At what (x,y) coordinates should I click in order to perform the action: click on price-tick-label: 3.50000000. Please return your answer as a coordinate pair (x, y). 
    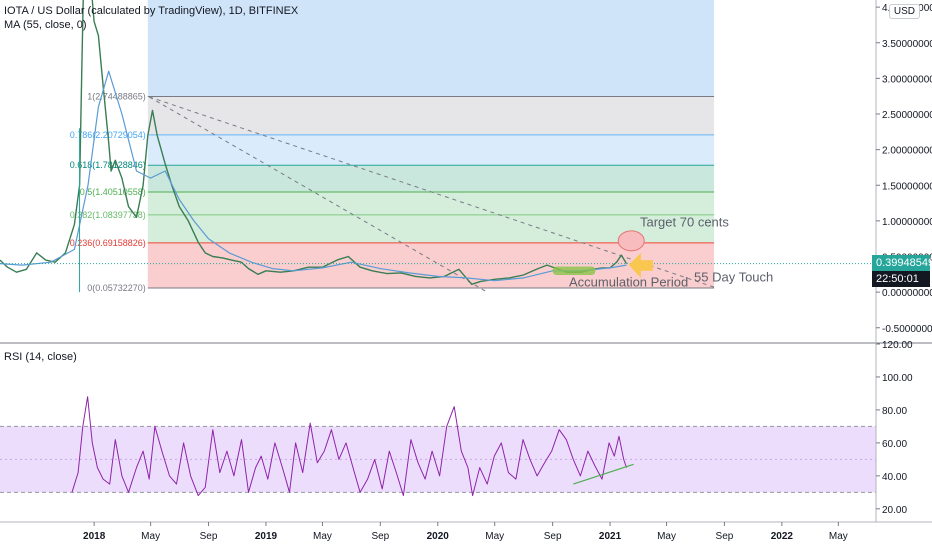
    Looking at the image, I should click on (907, 44).